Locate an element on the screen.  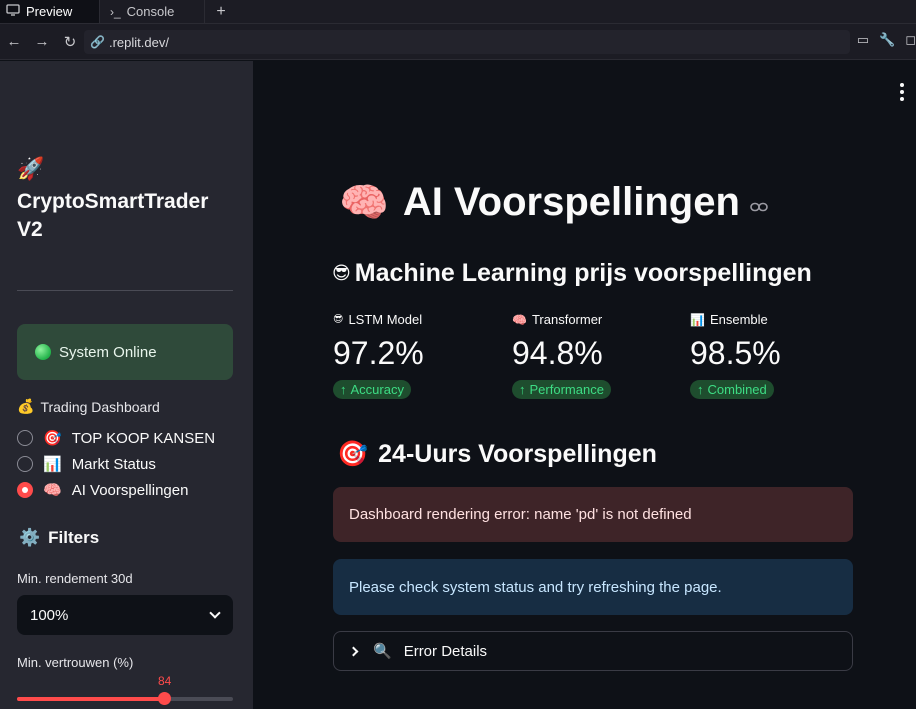
min-return-label: Min. rendement 30d is located at coordinates (75, 578).